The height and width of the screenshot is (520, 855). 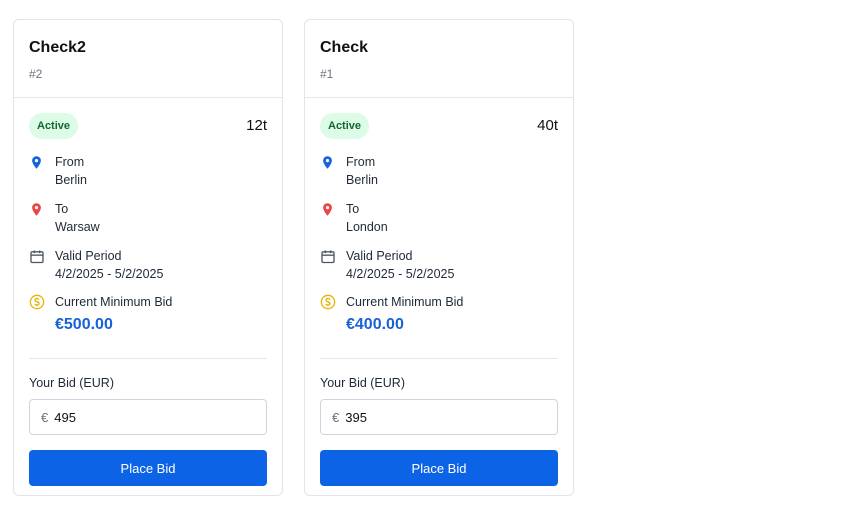 I want to click on to-value: Warsaw, so click(x=77, y=227).